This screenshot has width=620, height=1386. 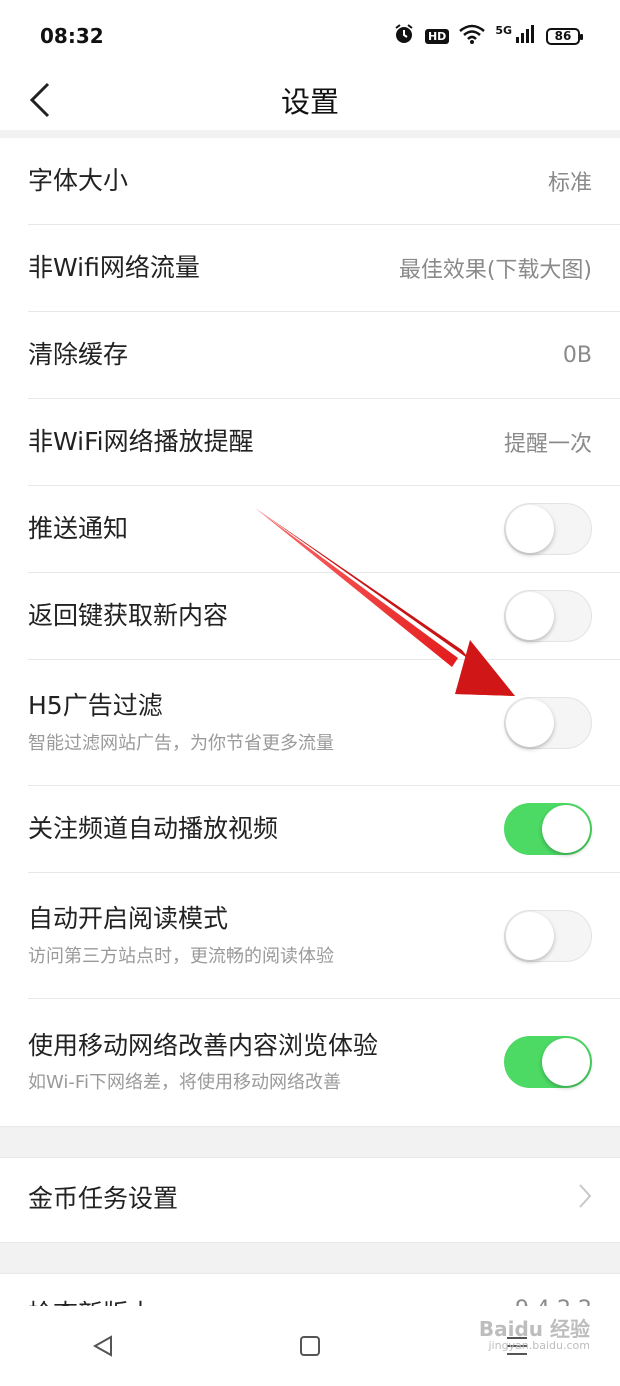 I want to click on setting-description: 访问第三方站点时，更流畅的阅读体验, so click(x=181, y=956).